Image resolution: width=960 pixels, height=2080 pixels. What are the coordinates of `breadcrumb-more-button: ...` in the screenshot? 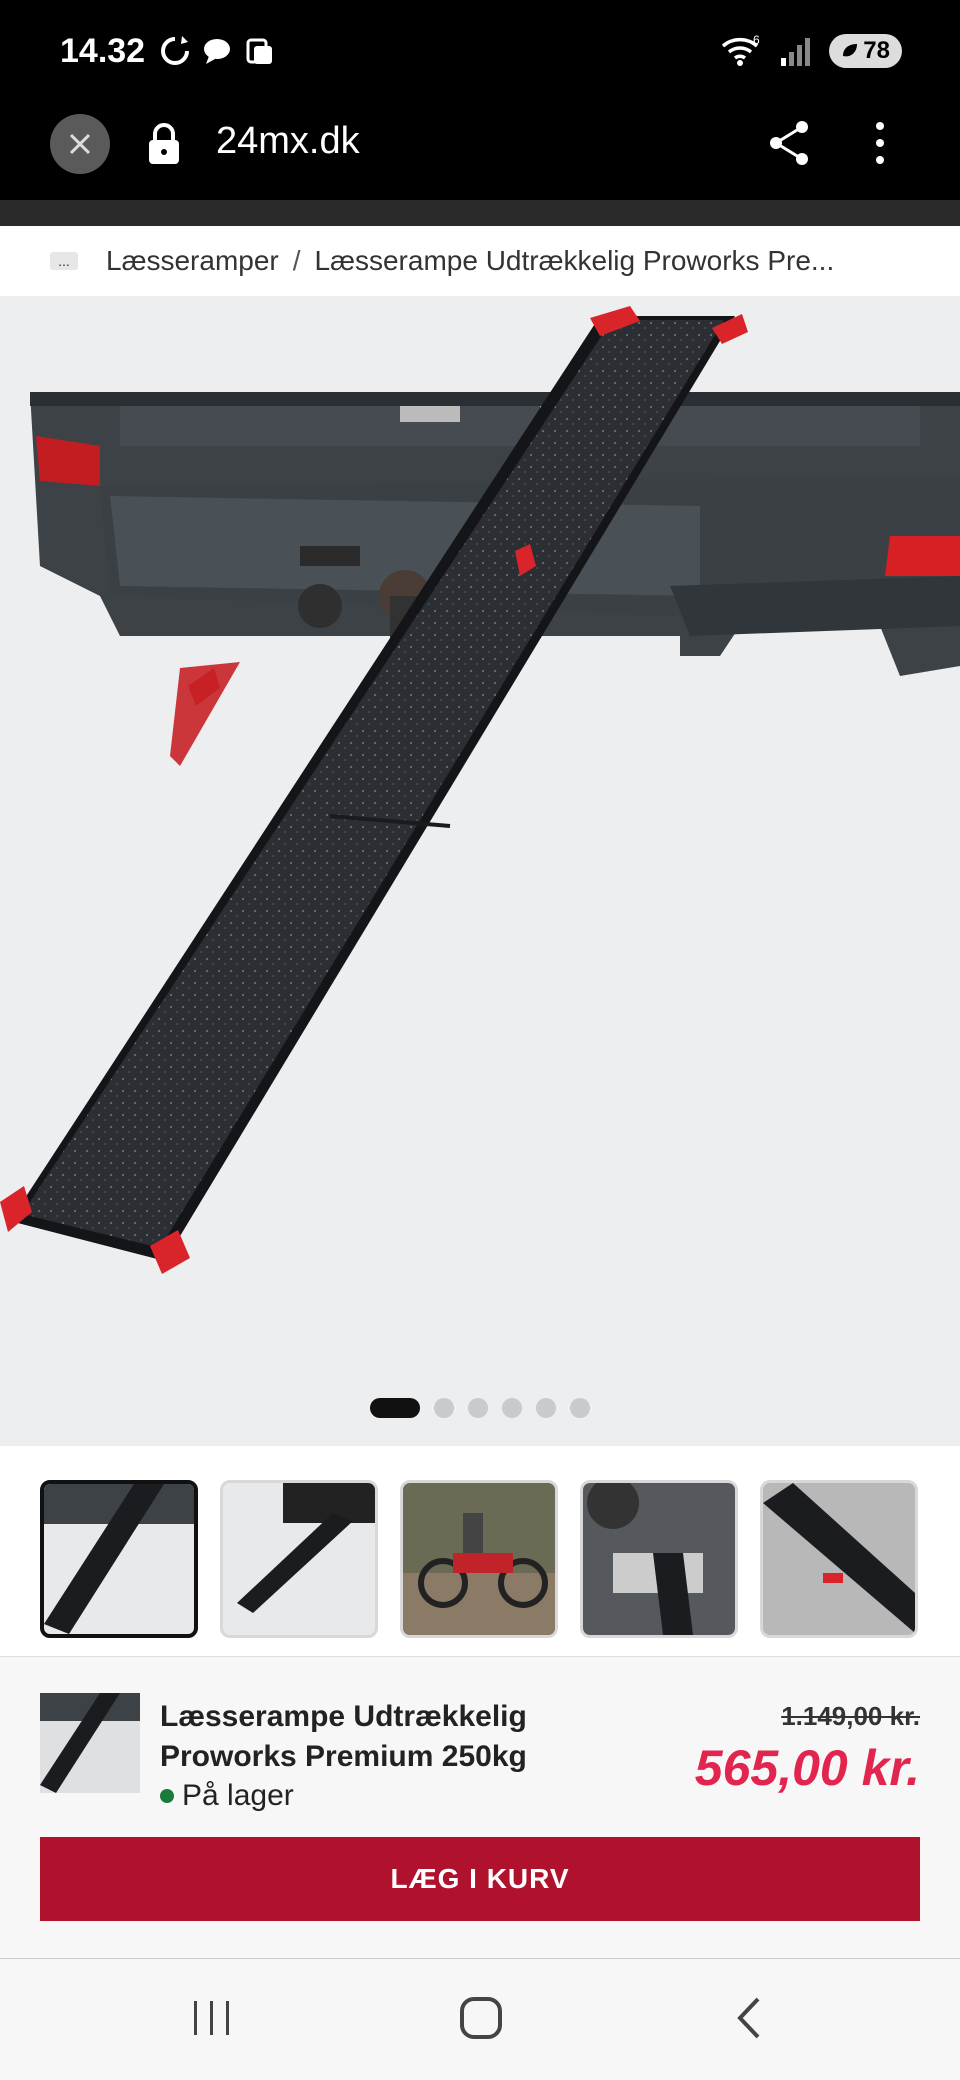 It's located at (64, 261).